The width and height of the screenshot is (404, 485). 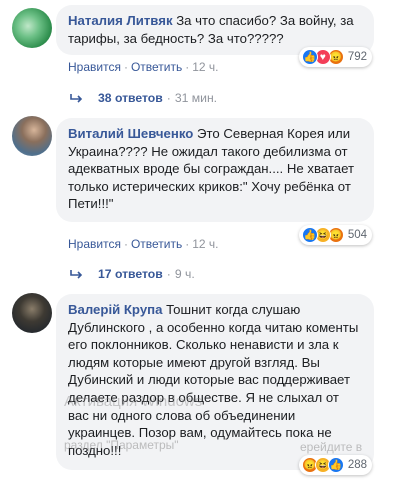 I want to click on replies-count: 17 ответов, so click(x=130, y=274).